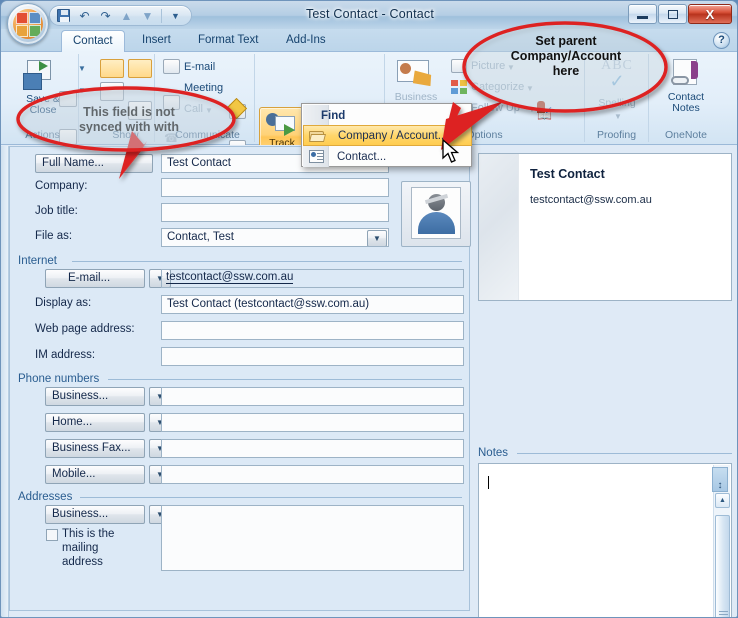 Image resolution: width=738 pixels, height=618 pixels. I want to click on phone-numbers-section-rule, so click(285, 379).